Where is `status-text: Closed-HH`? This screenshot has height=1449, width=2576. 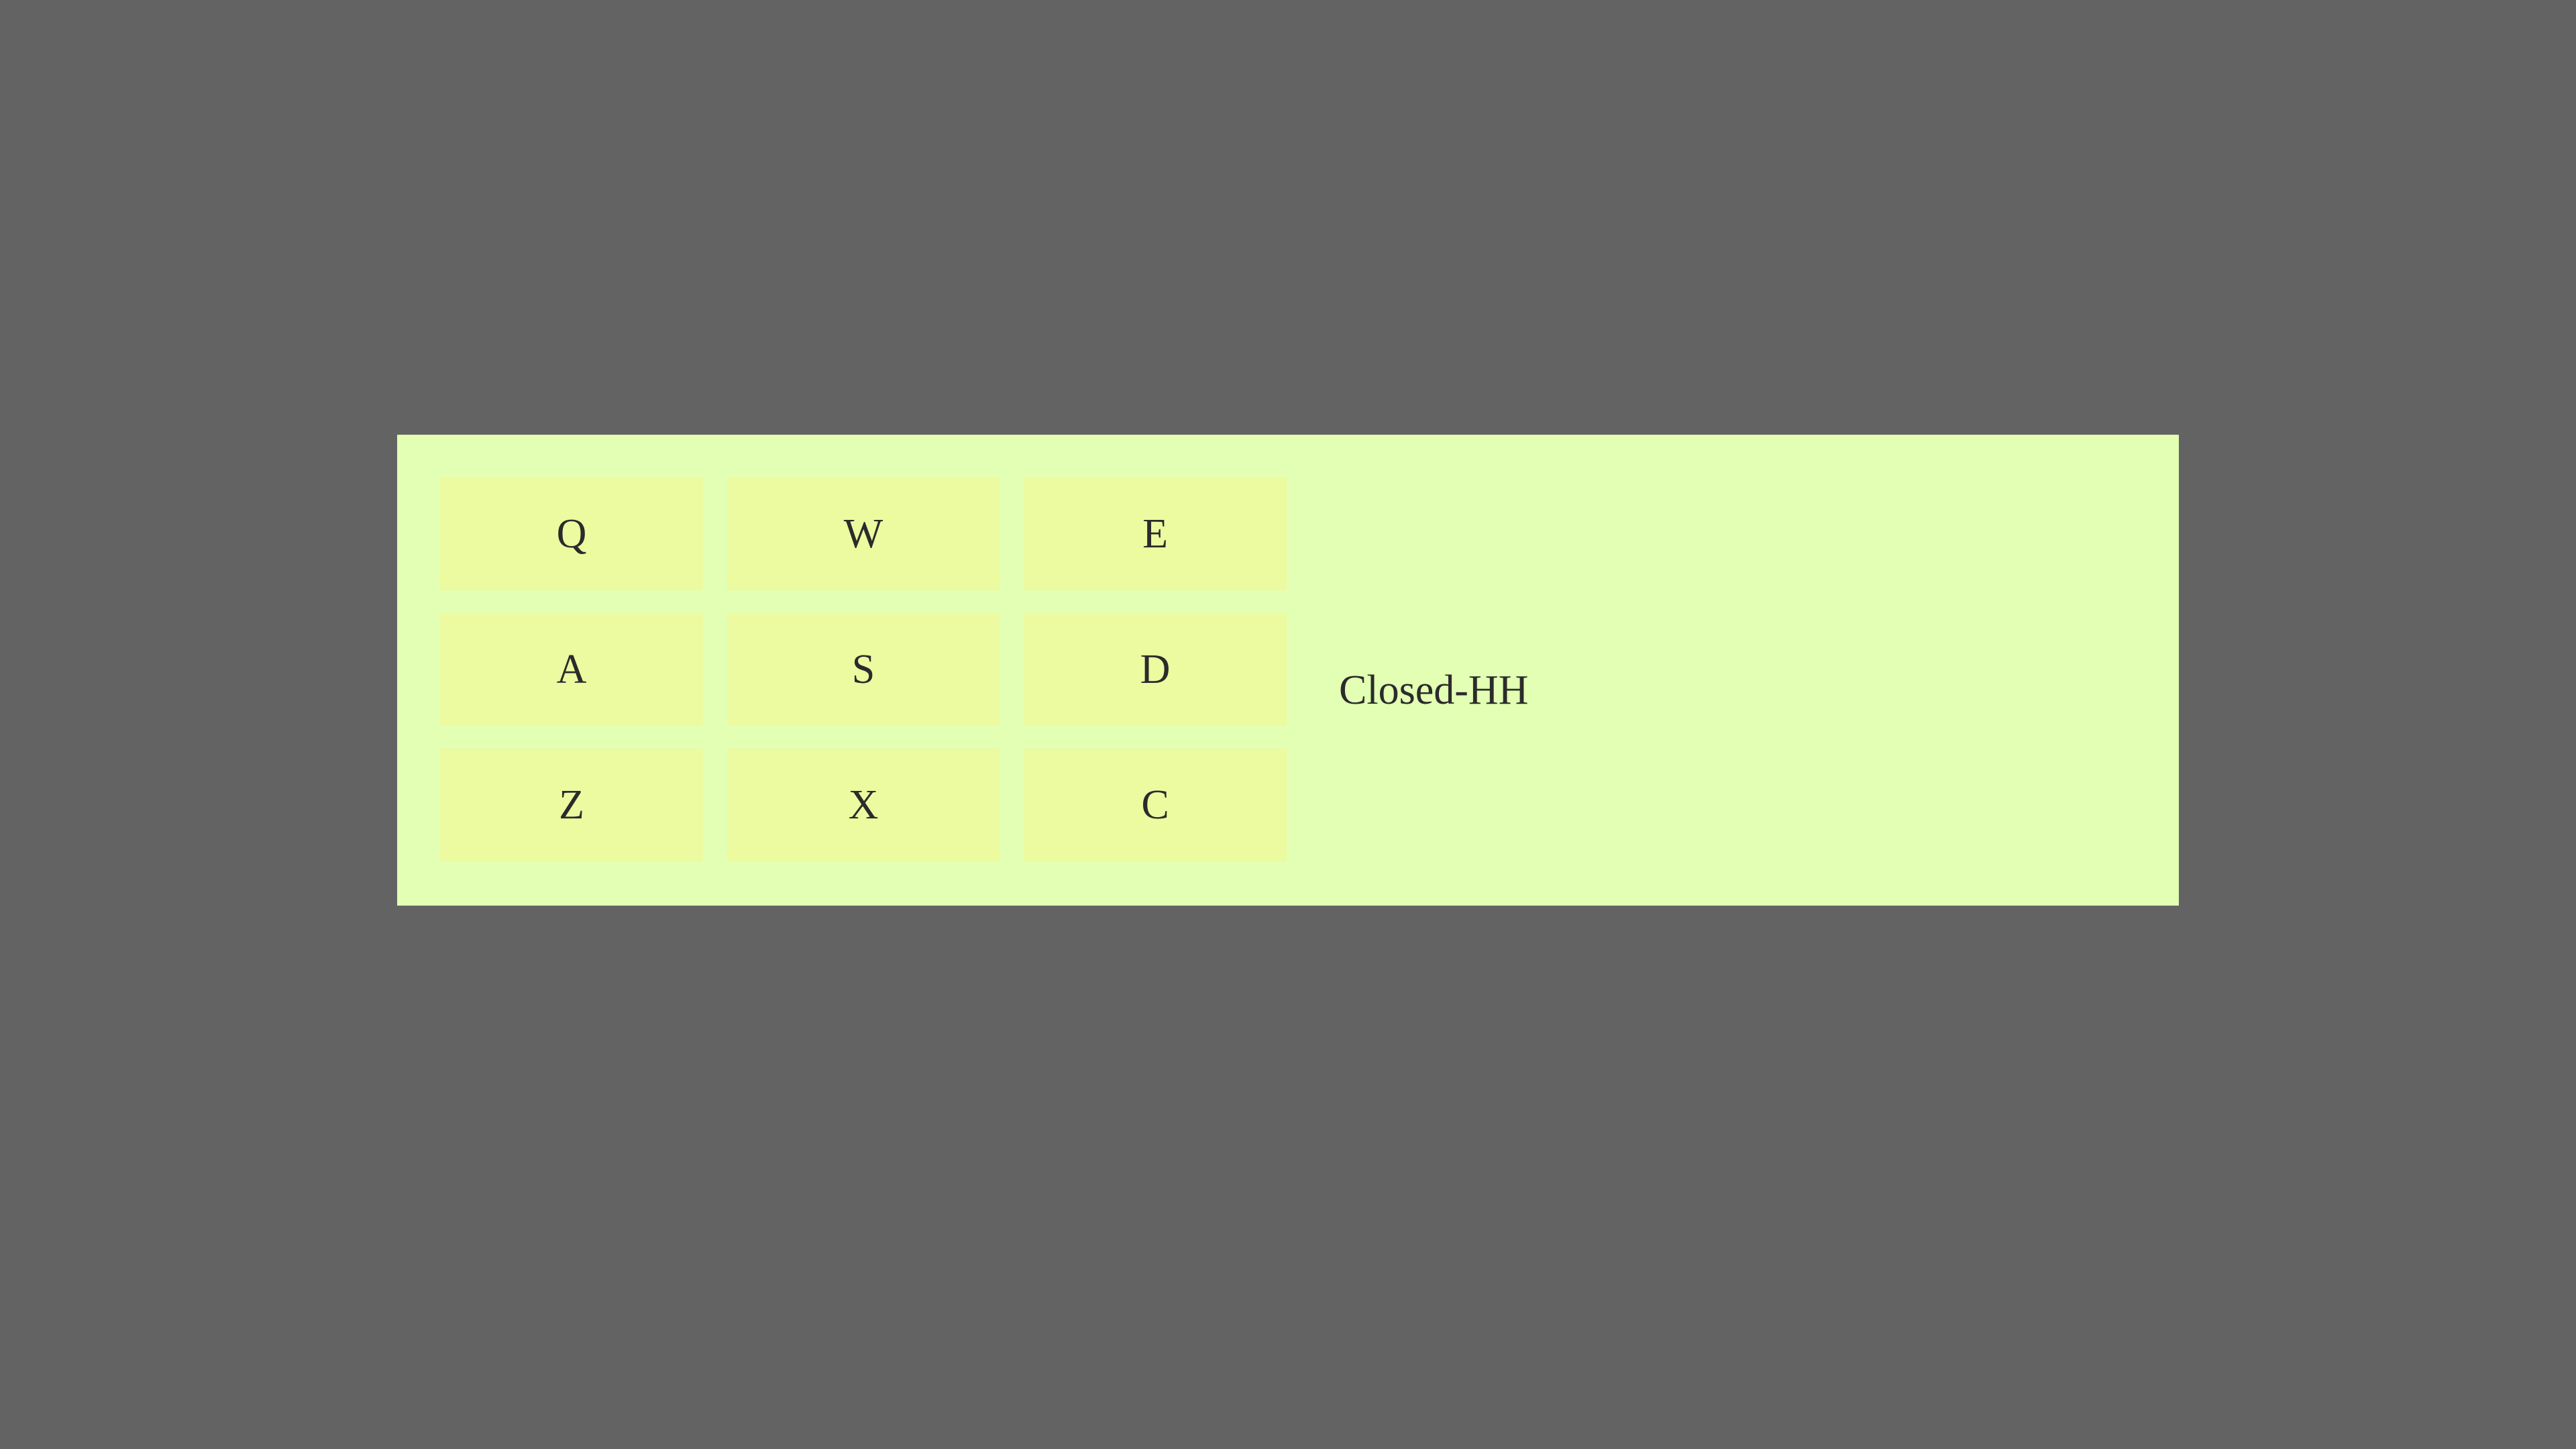 status-text: Closed-HH is located at coordinates (1434, 690).